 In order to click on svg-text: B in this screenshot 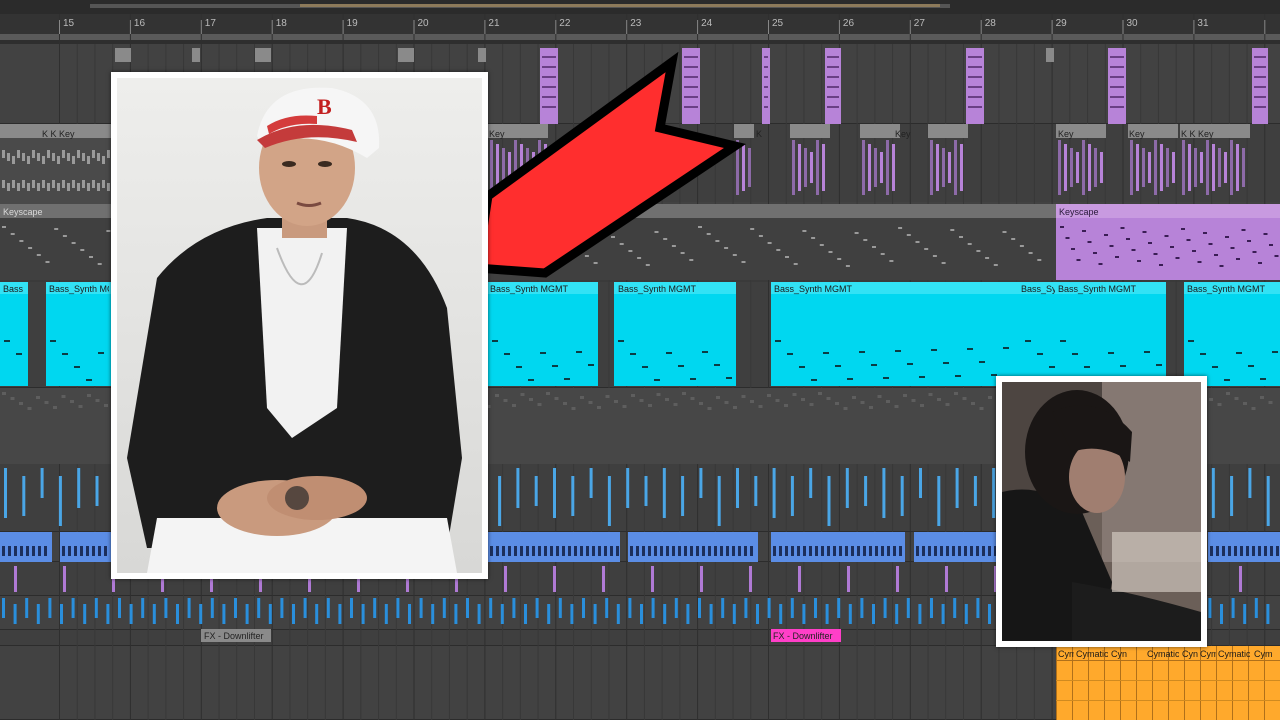, I will do `click(324, 106)`.